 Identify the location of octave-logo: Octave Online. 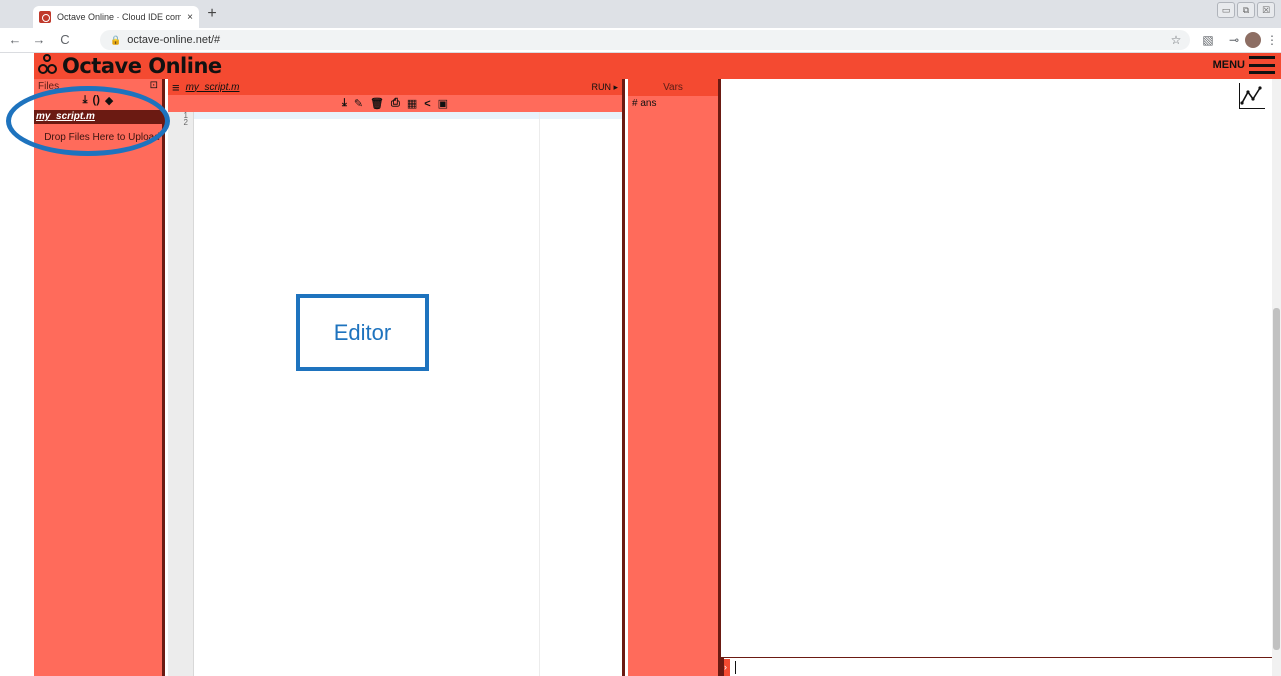
(130, 66).